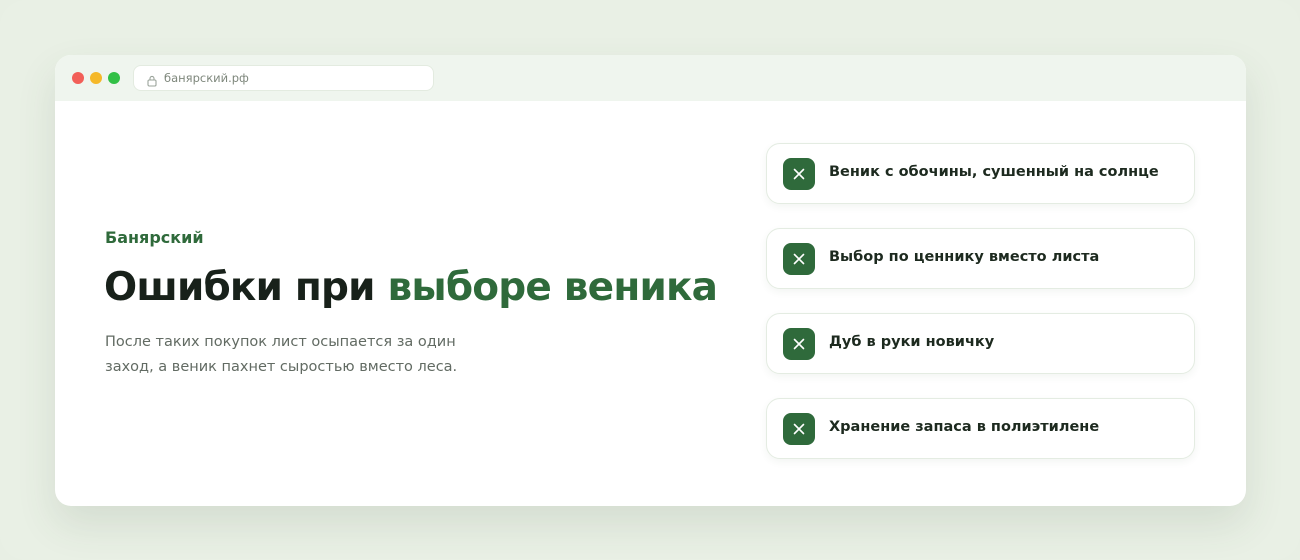  What do you see at coordinates (964, 257) in the screenshot?
I see `mistake-label: Выбор по ценнику вместо листа` at bounding box center [964, 257].